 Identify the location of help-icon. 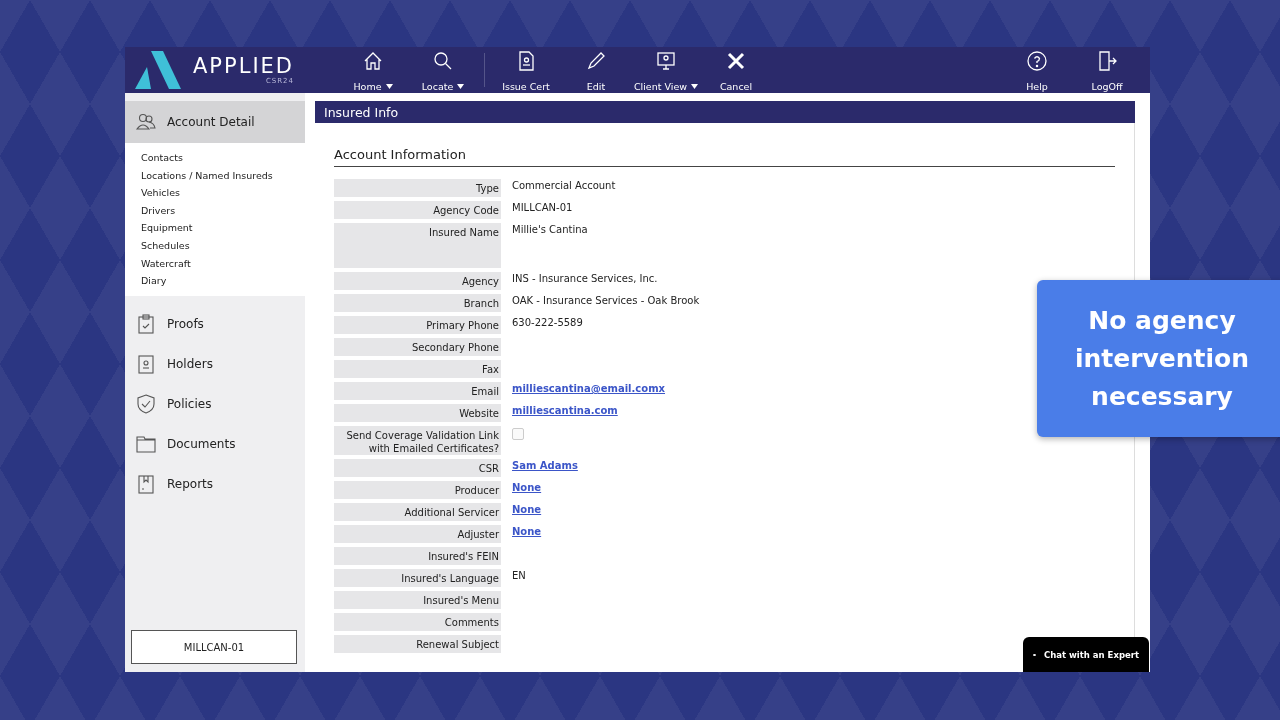
(1037, 61).